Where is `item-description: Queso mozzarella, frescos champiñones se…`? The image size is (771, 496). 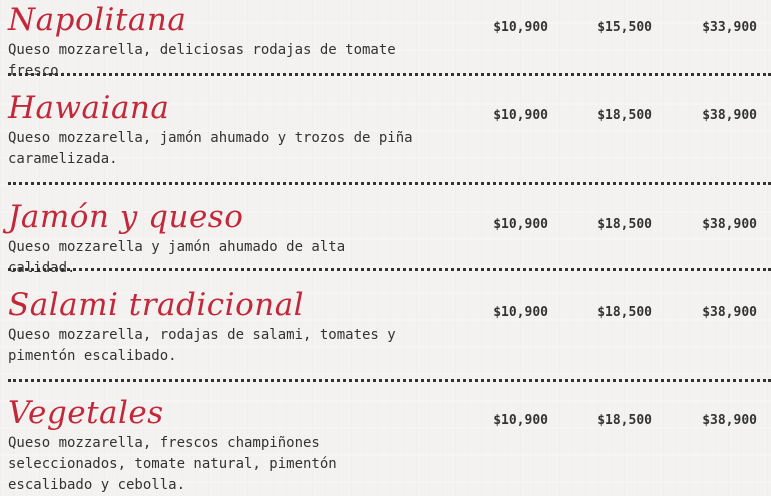 item-description: Queso mozzarella, frescos champiñones se… is located at coordinates (172, 464).